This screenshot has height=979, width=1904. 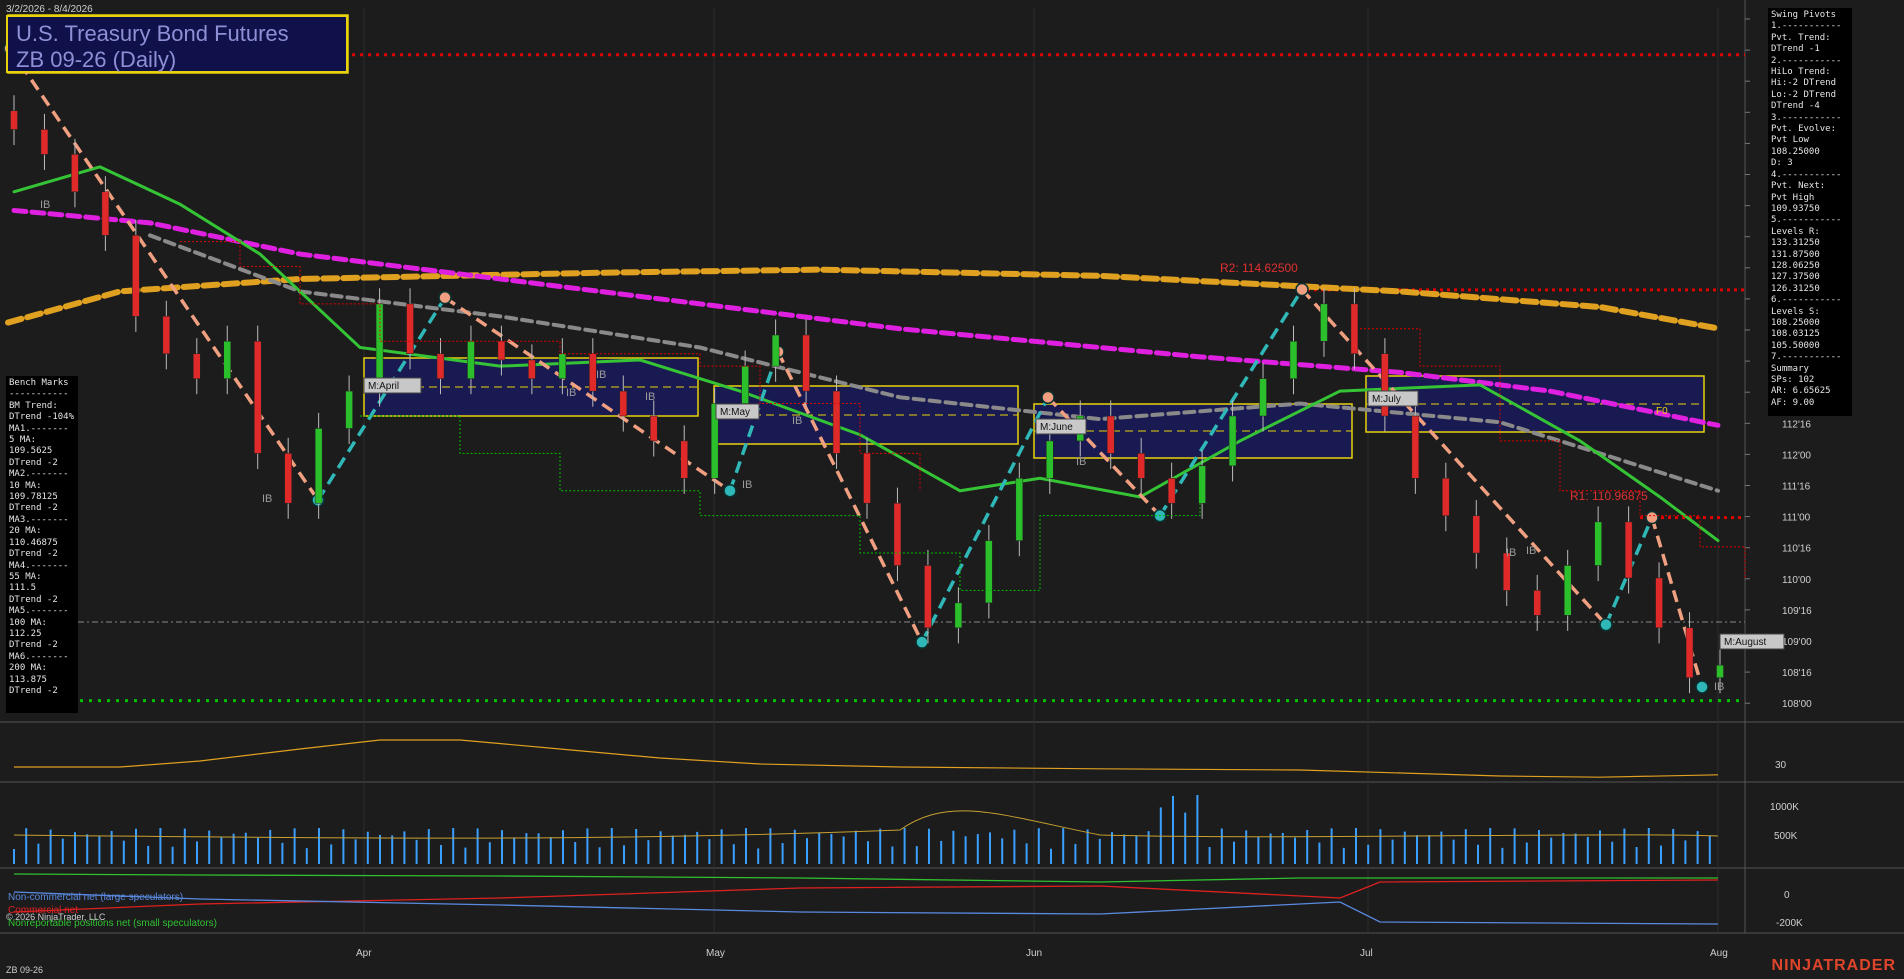 What do you see at coordinates (1797, 704) in the screenshot?
I see `y-tick-label: 108'00` at bounding box center [1797, 704].